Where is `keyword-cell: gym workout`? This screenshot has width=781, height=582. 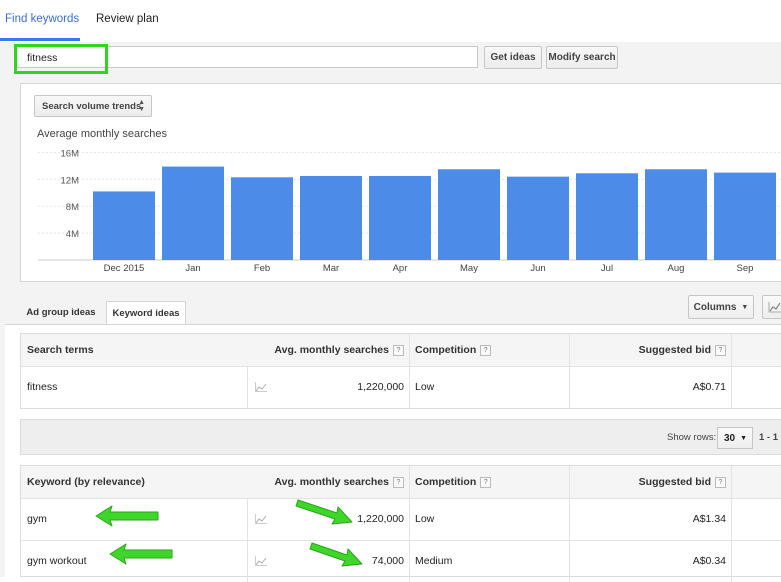 keyword-cell: gym workout is located at coordinates (57, 561).